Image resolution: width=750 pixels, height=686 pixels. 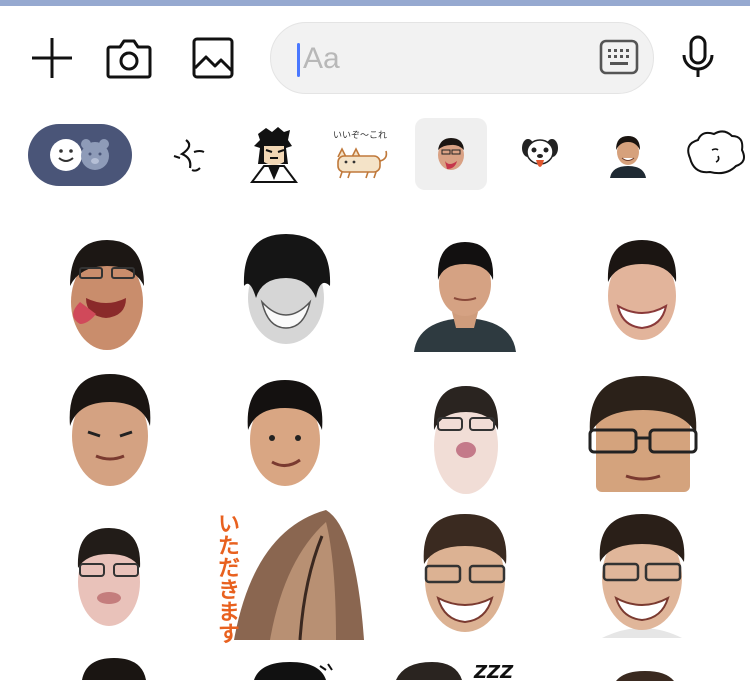 I want to click on camera-button, so click(x=129, y=58).